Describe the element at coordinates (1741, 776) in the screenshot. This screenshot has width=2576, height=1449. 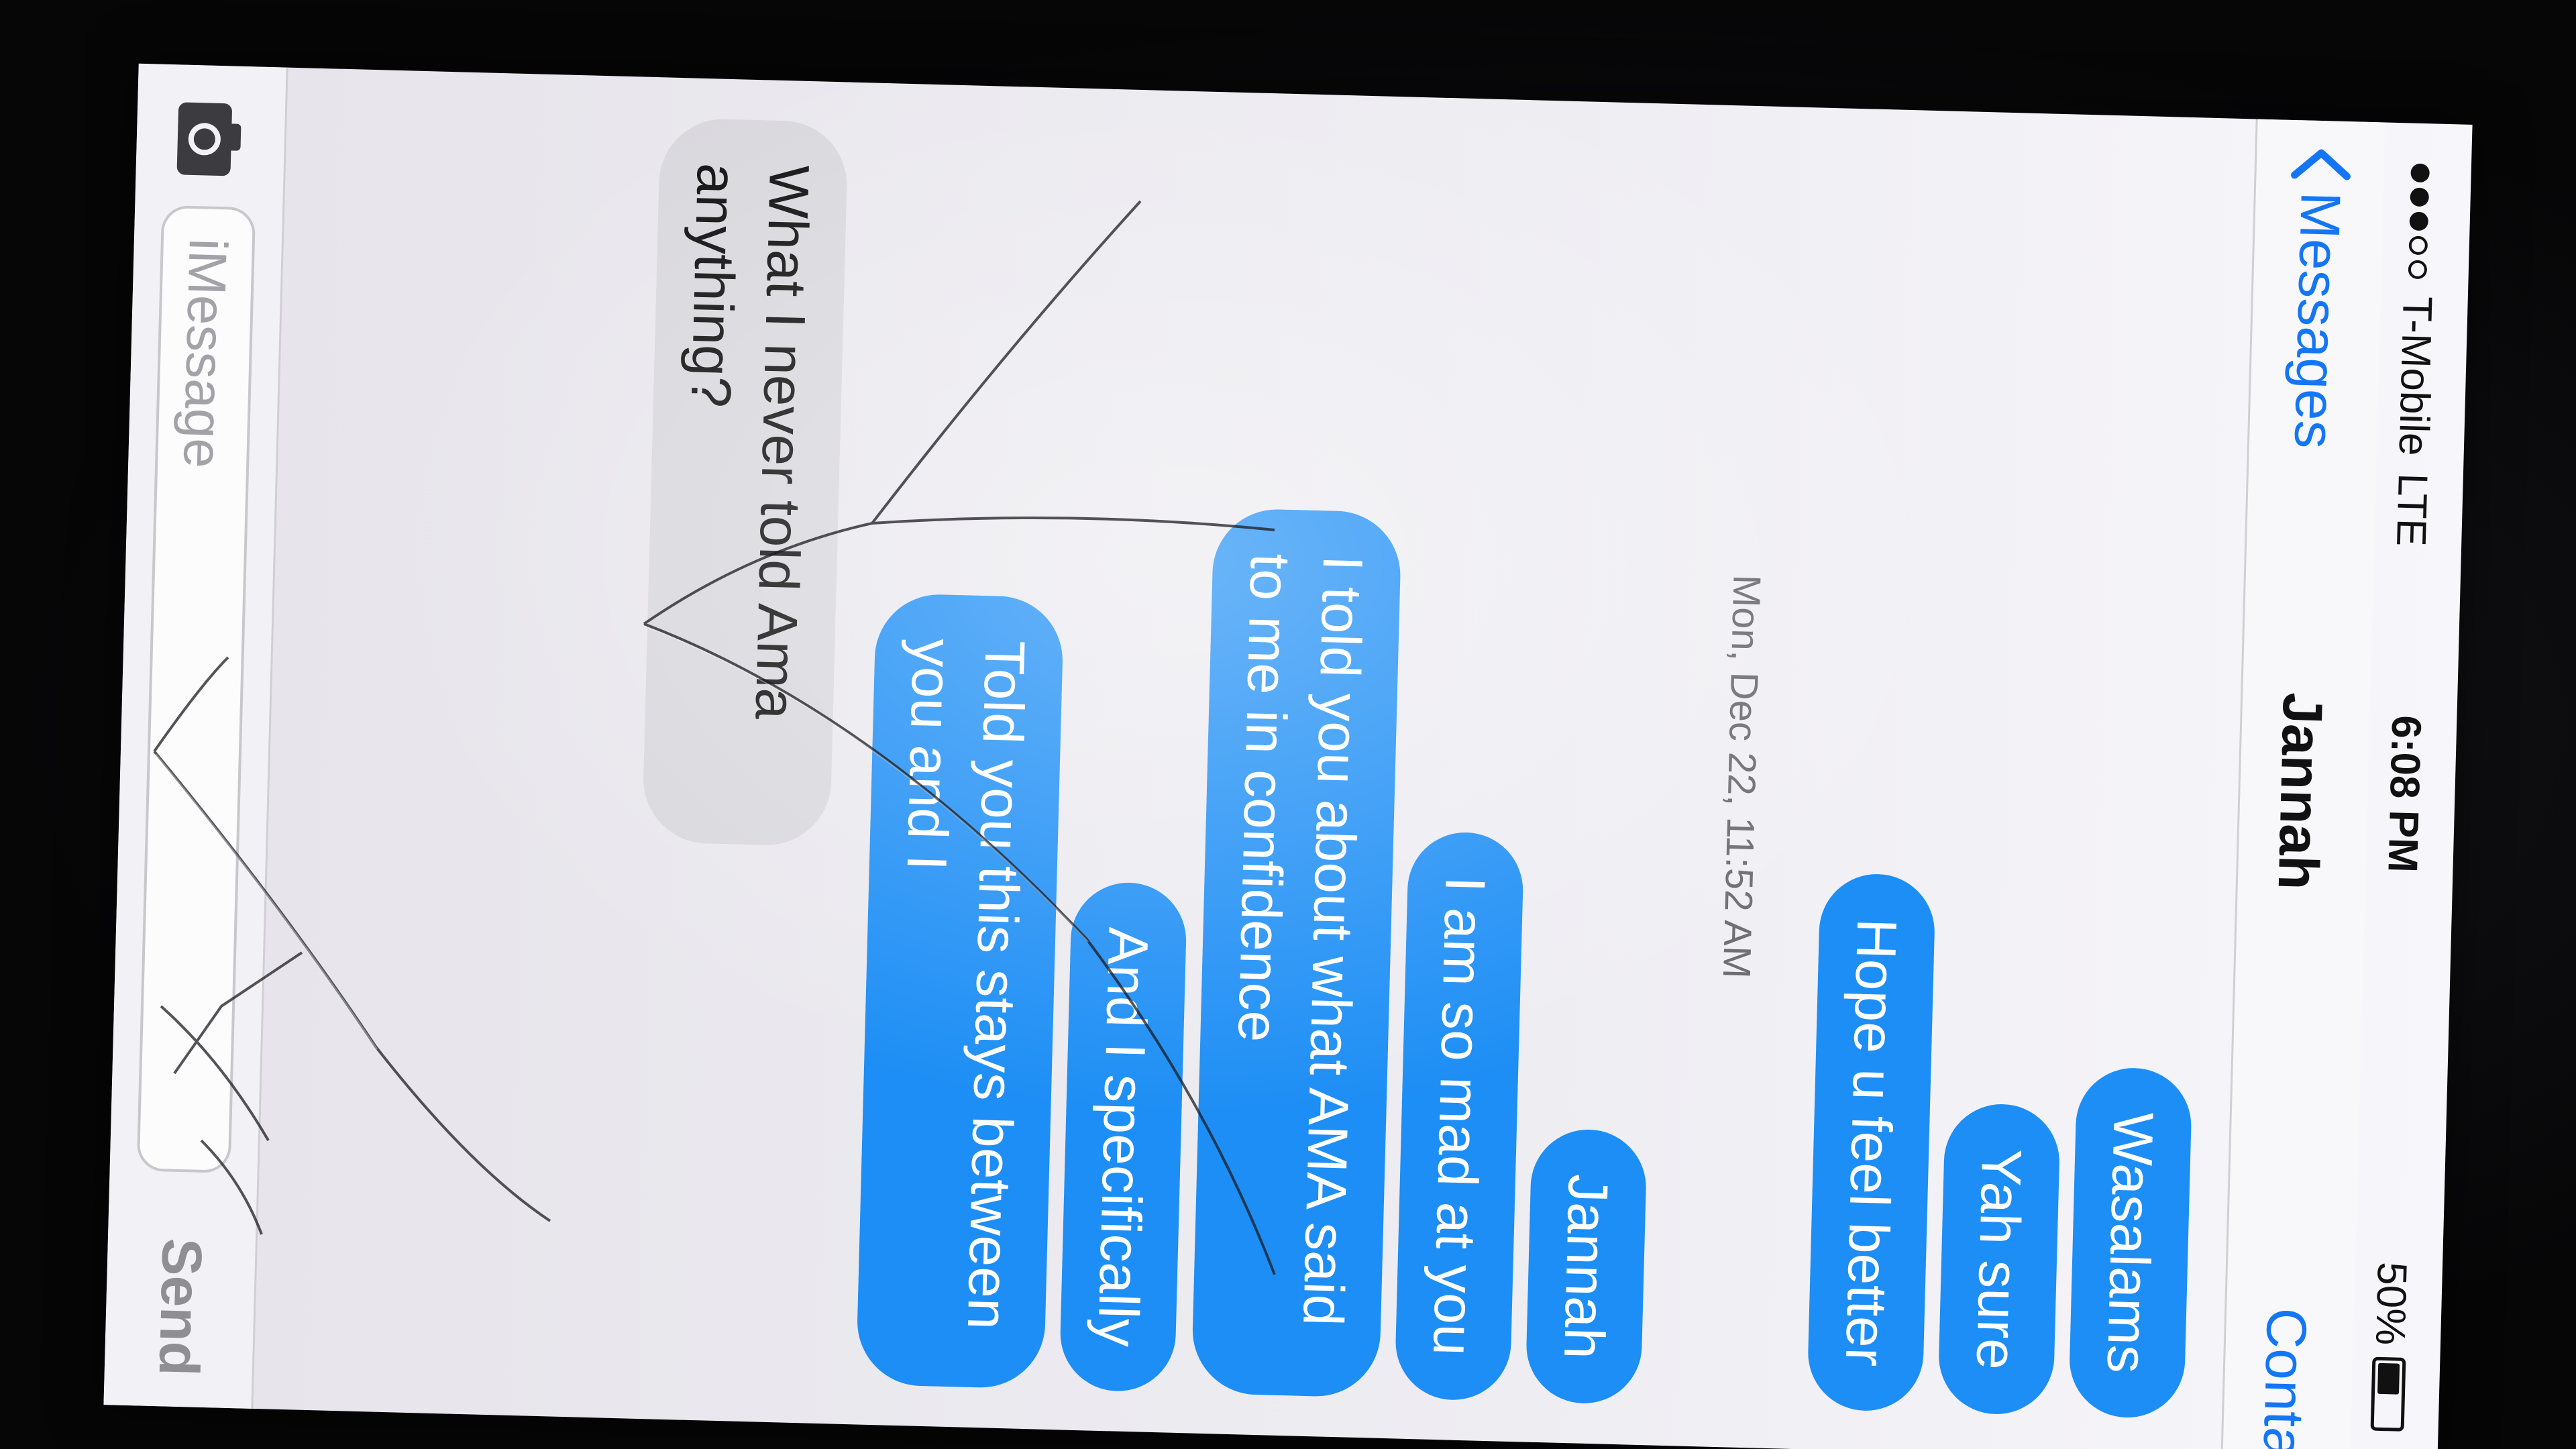
I see `message-timestamp: Mon, Dec 22, 11:52 AM` at that location.